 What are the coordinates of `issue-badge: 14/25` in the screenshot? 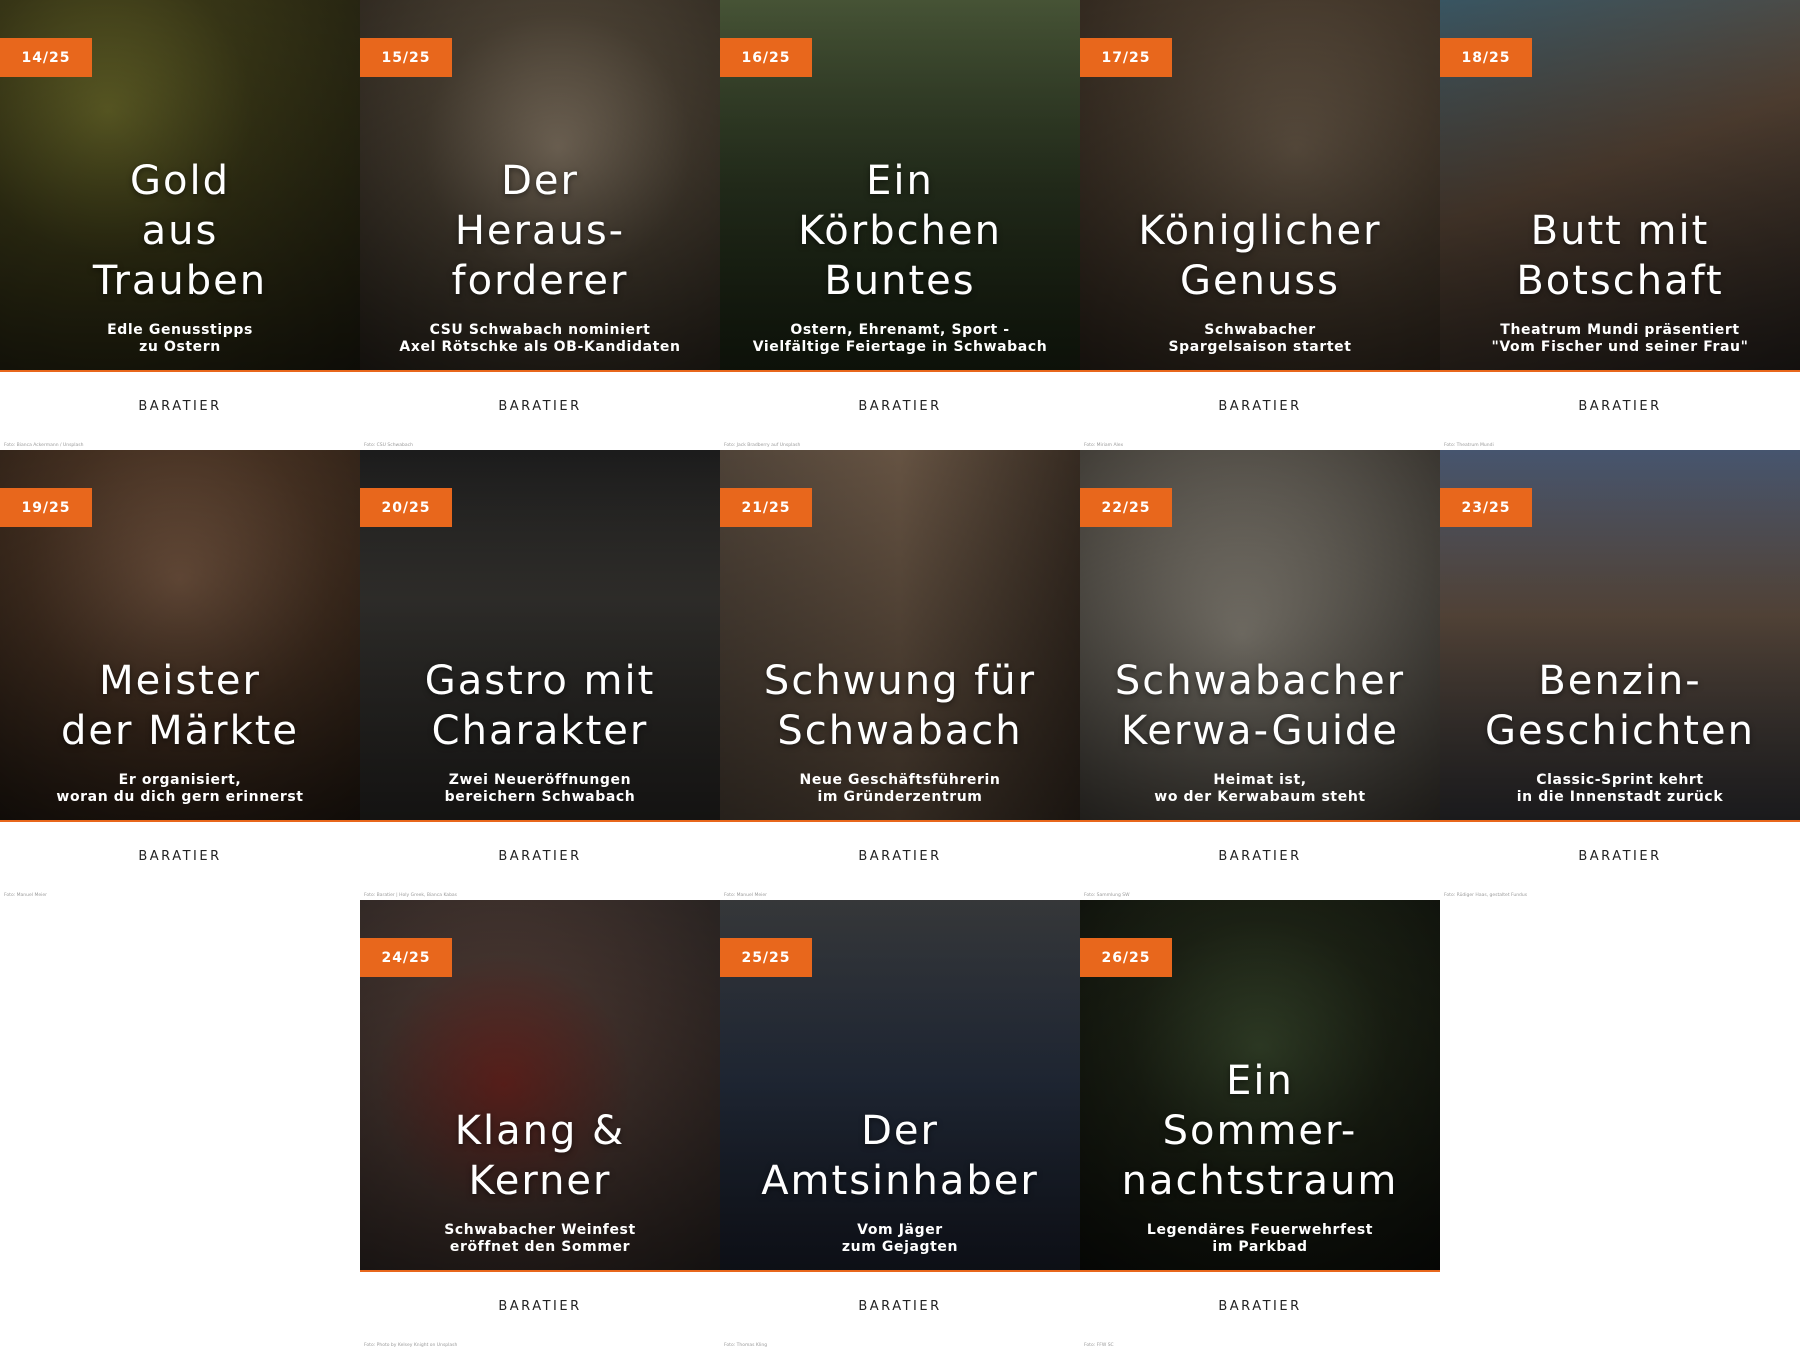 It's located at (46, 57).